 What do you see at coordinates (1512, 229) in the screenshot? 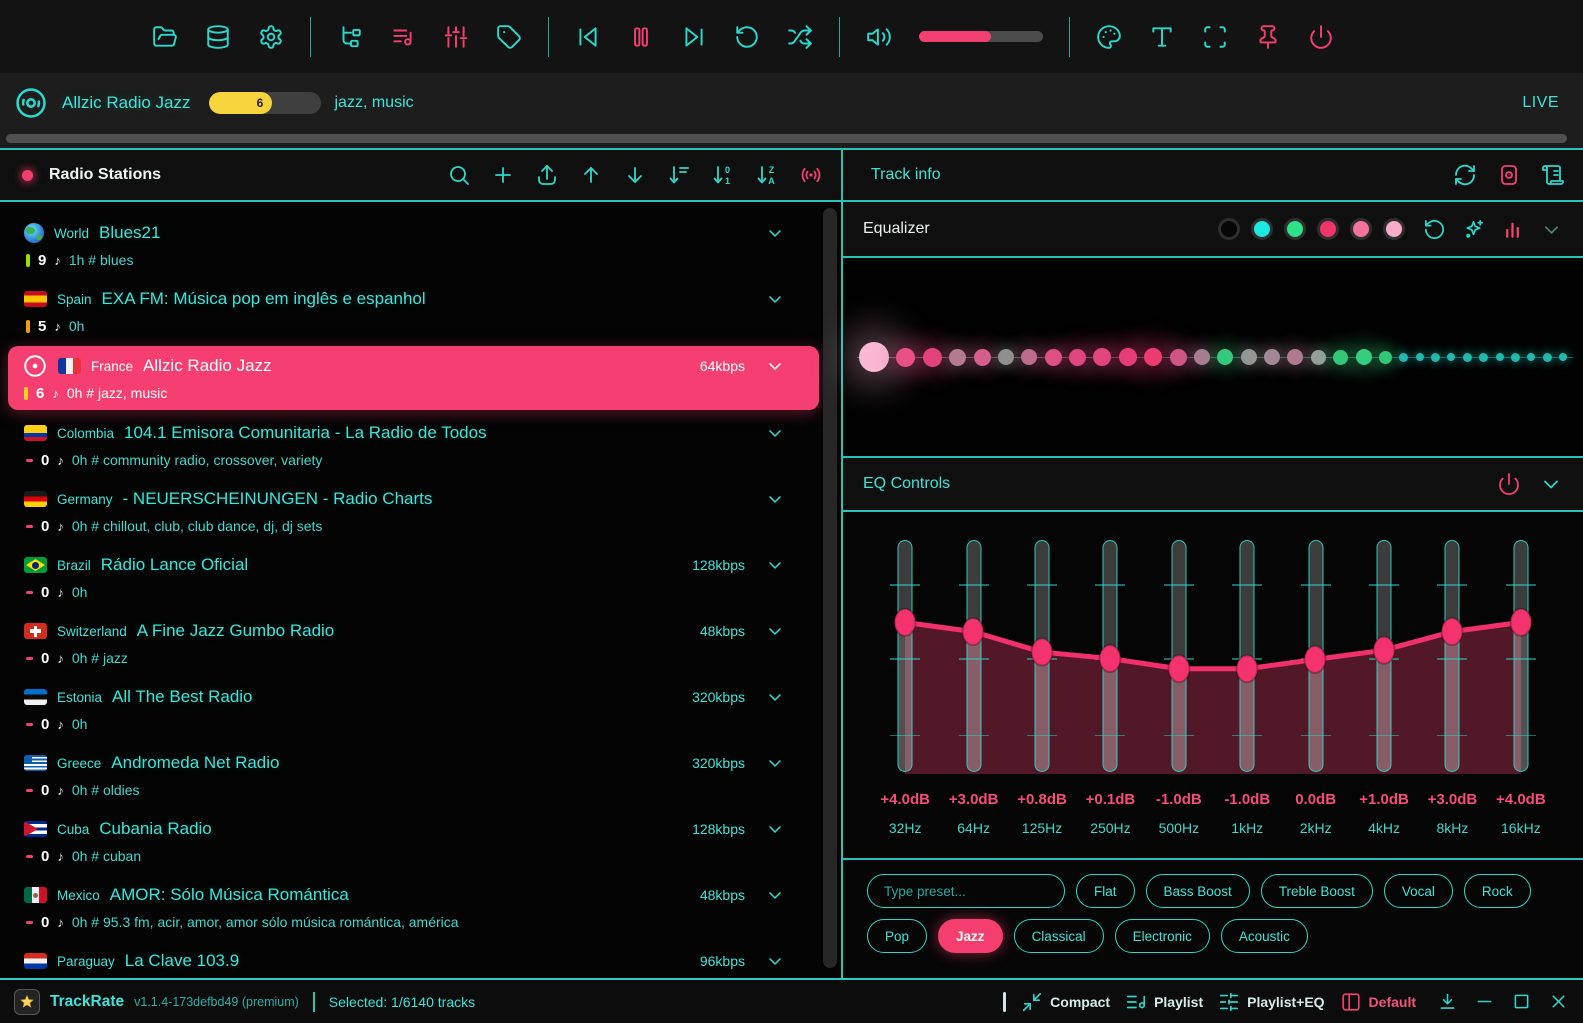
I see `mini-bars-icon` at bounding box center [1512, 229].